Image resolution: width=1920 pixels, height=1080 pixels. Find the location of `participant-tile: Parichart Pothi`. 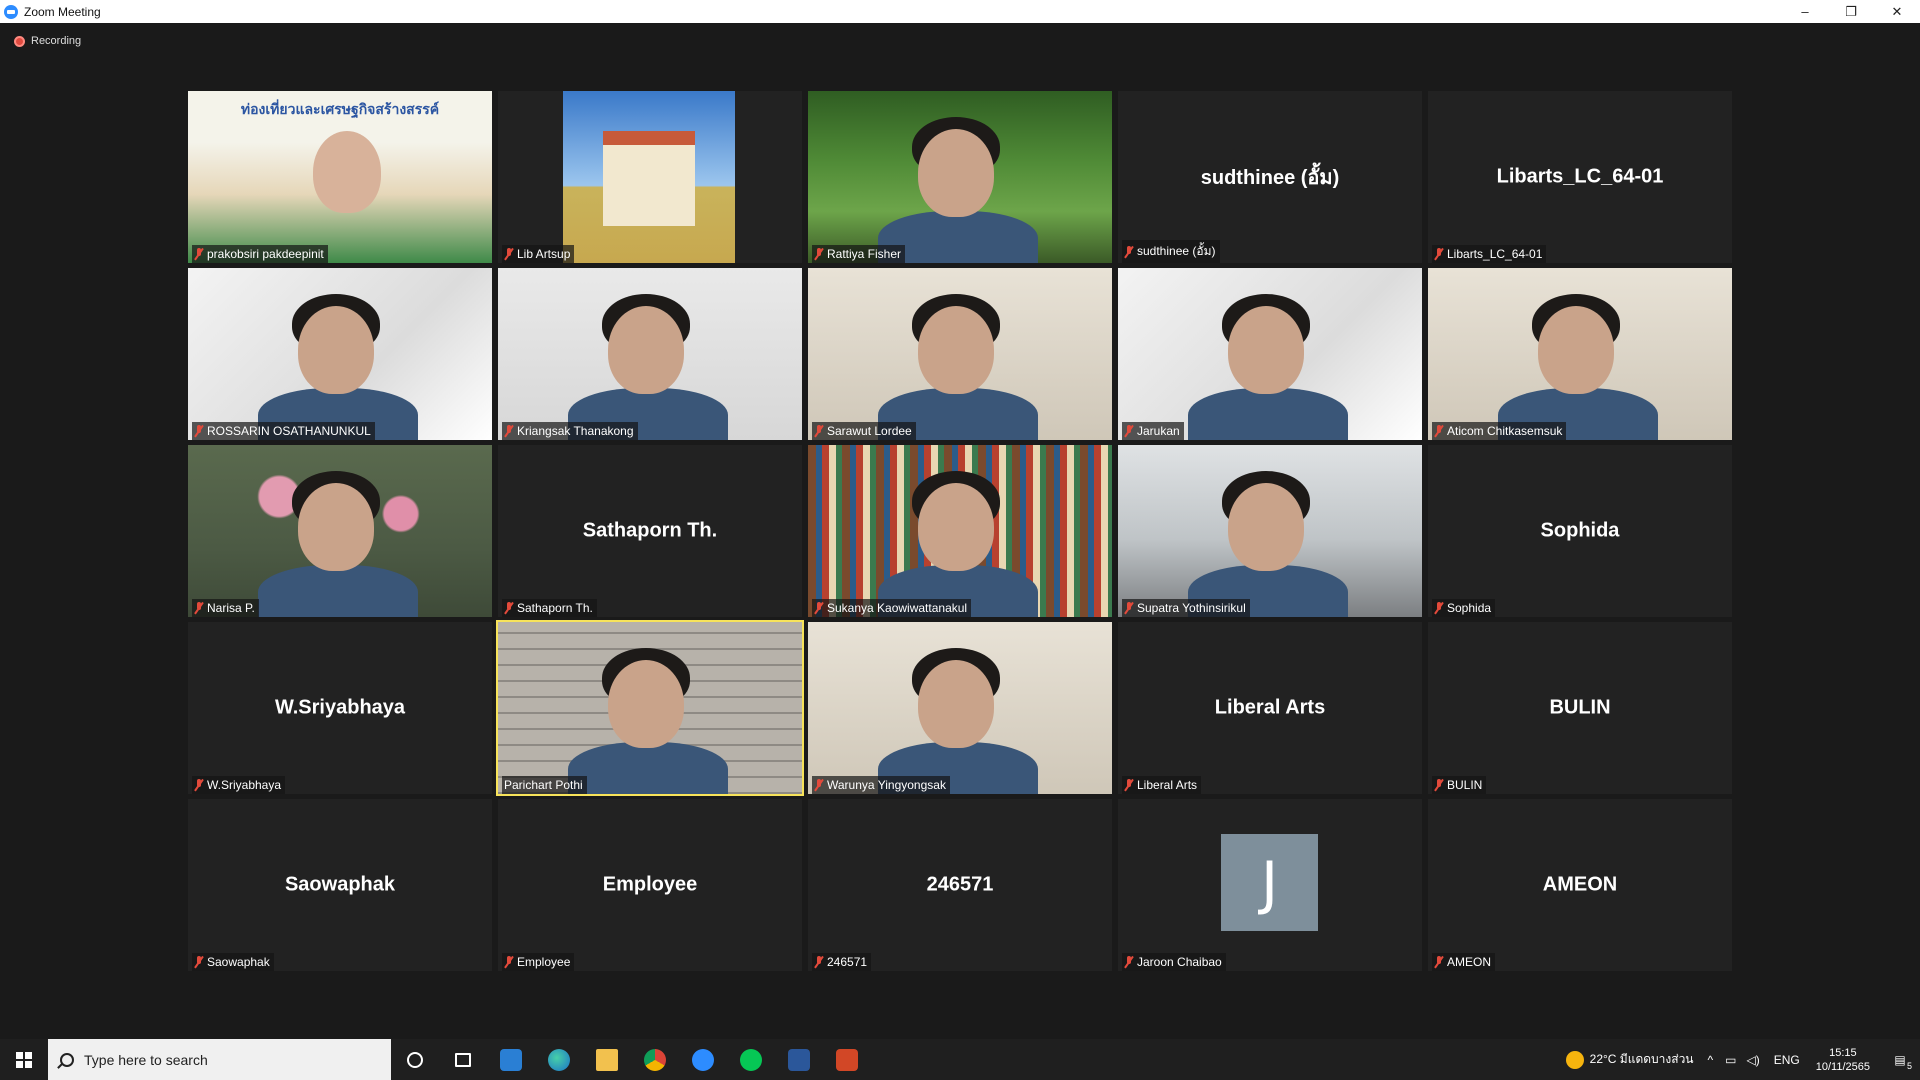

participant-tile: Parichart Pothi is located at coordinates (650, 708).